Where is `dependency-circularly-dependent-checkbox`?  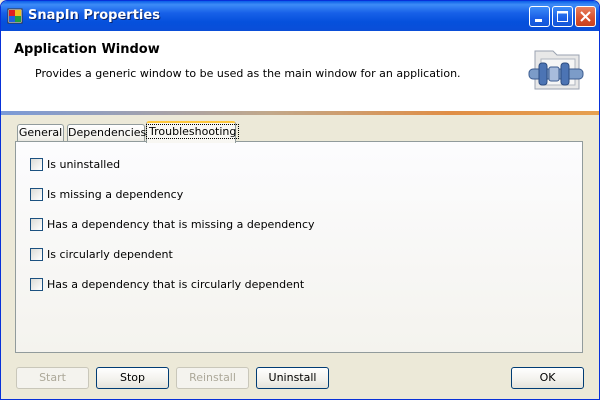
dependency-circularly-dependent-checkbox is located at coordinates (36, 284).